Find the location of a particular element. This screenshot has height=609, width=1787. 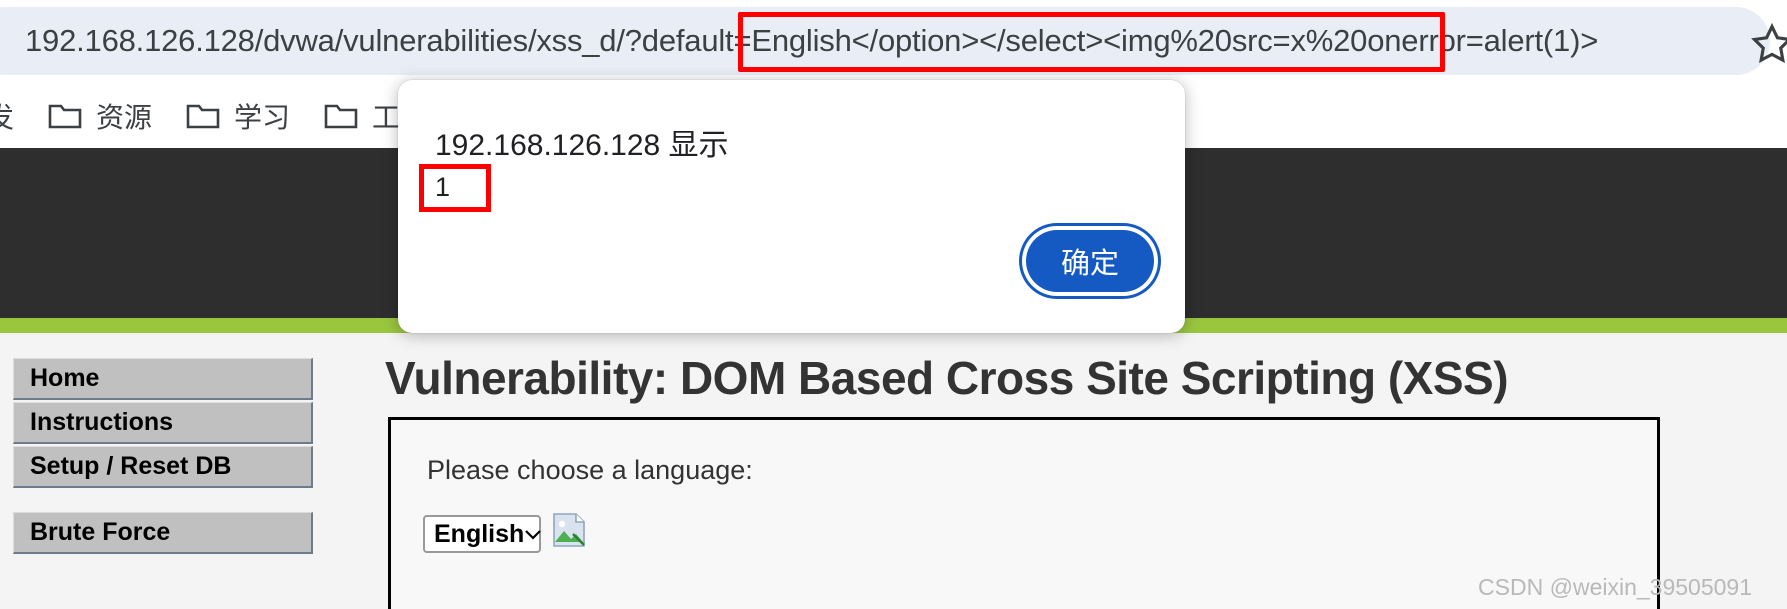

bookmark-label: 学习 is located at coordinates (262, 117).